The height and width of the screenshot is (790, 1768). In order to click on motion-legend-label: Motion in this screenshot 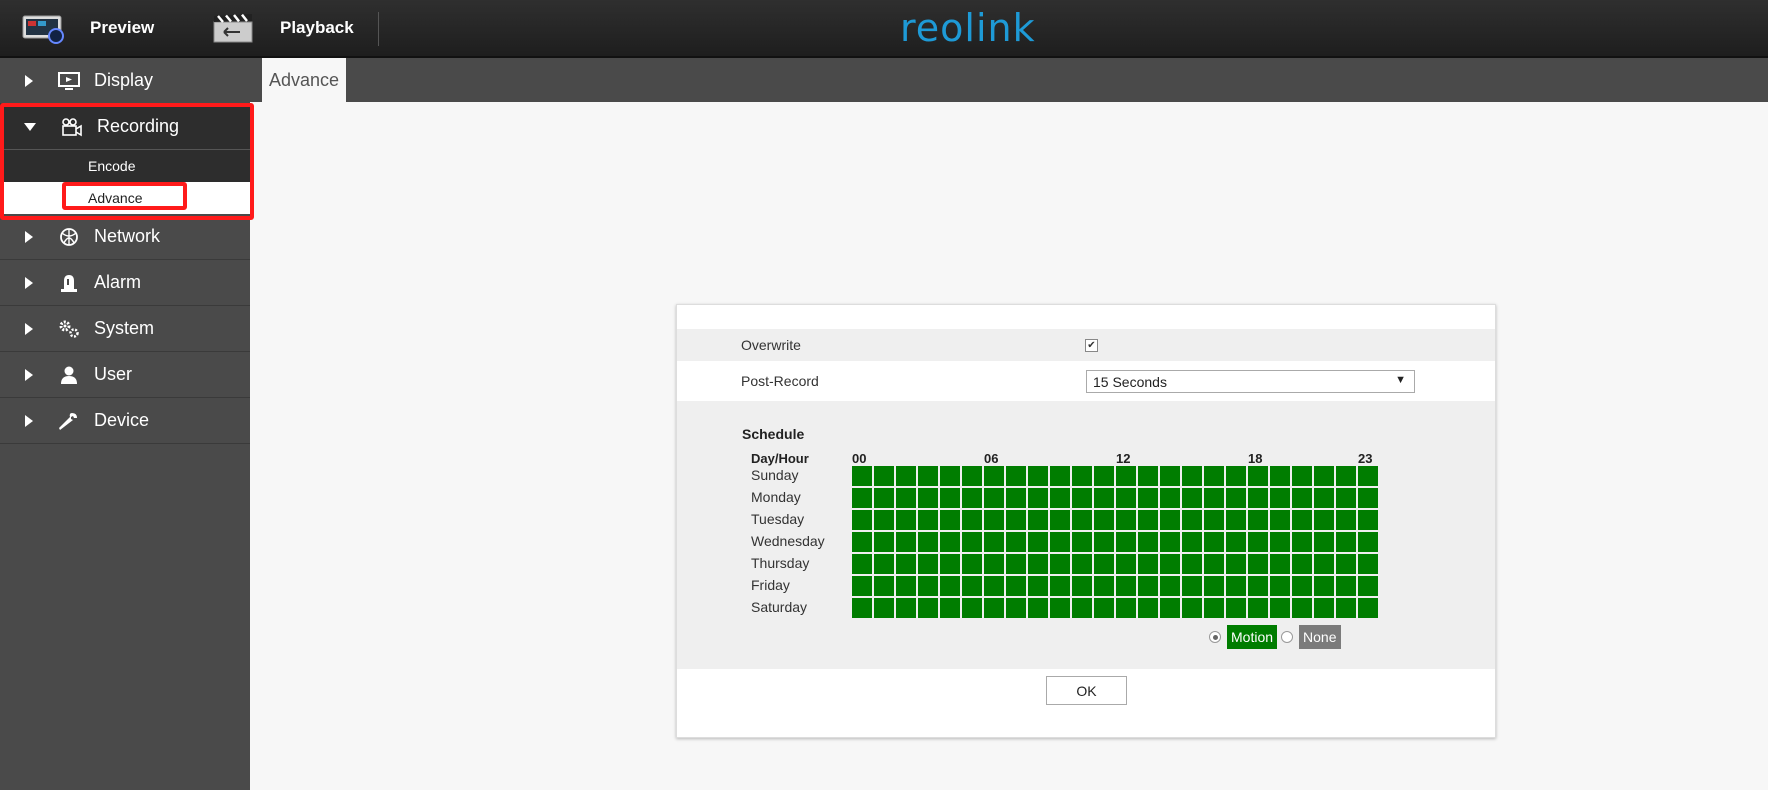, I will do `click(1252, 637)`.